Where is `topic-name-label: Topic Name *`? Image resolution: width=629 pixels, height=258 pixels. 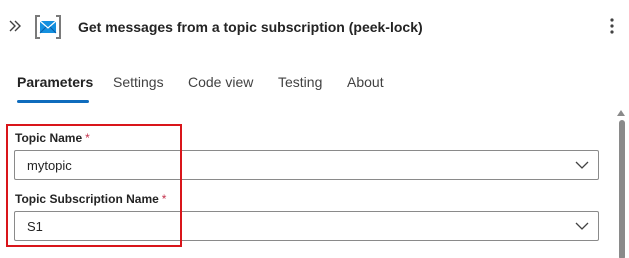
topic-name-label: Topic Name * is located at coordinates (52, 138).